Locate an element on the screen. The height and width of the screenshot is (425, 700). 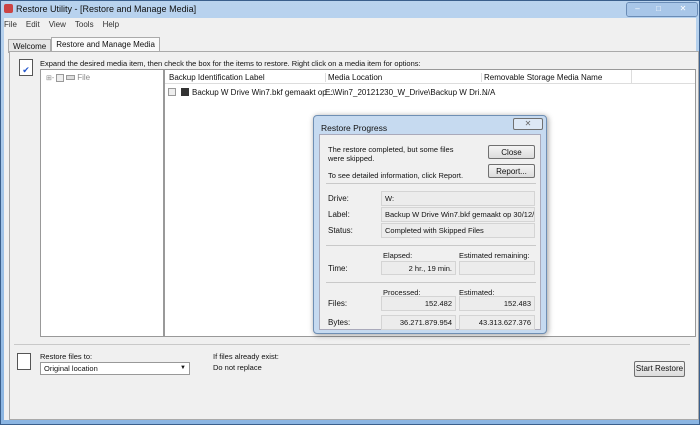
tree-item-file: File is located at coordinates (83, 77).